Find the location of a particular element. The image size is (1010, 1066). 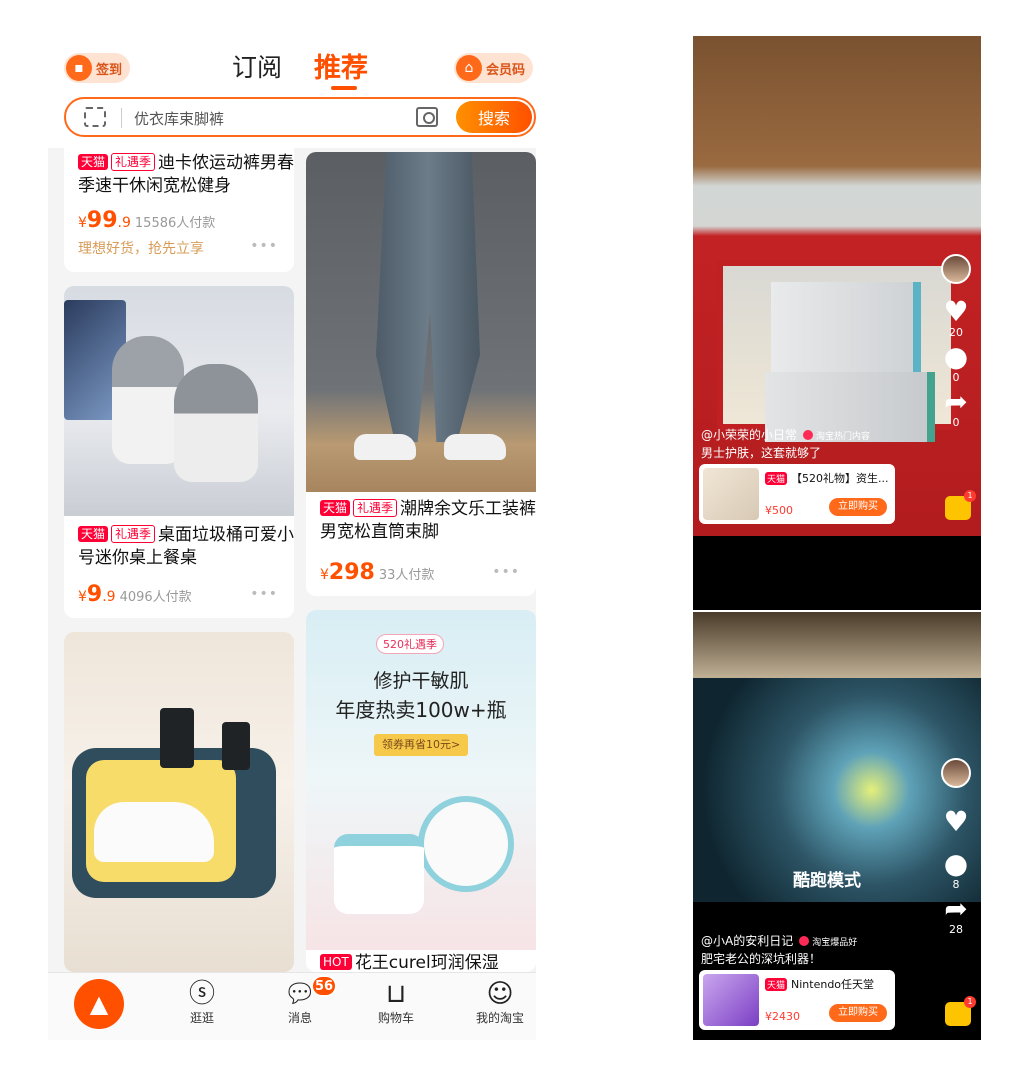

shoe-left is located at coordinates (385, 447).